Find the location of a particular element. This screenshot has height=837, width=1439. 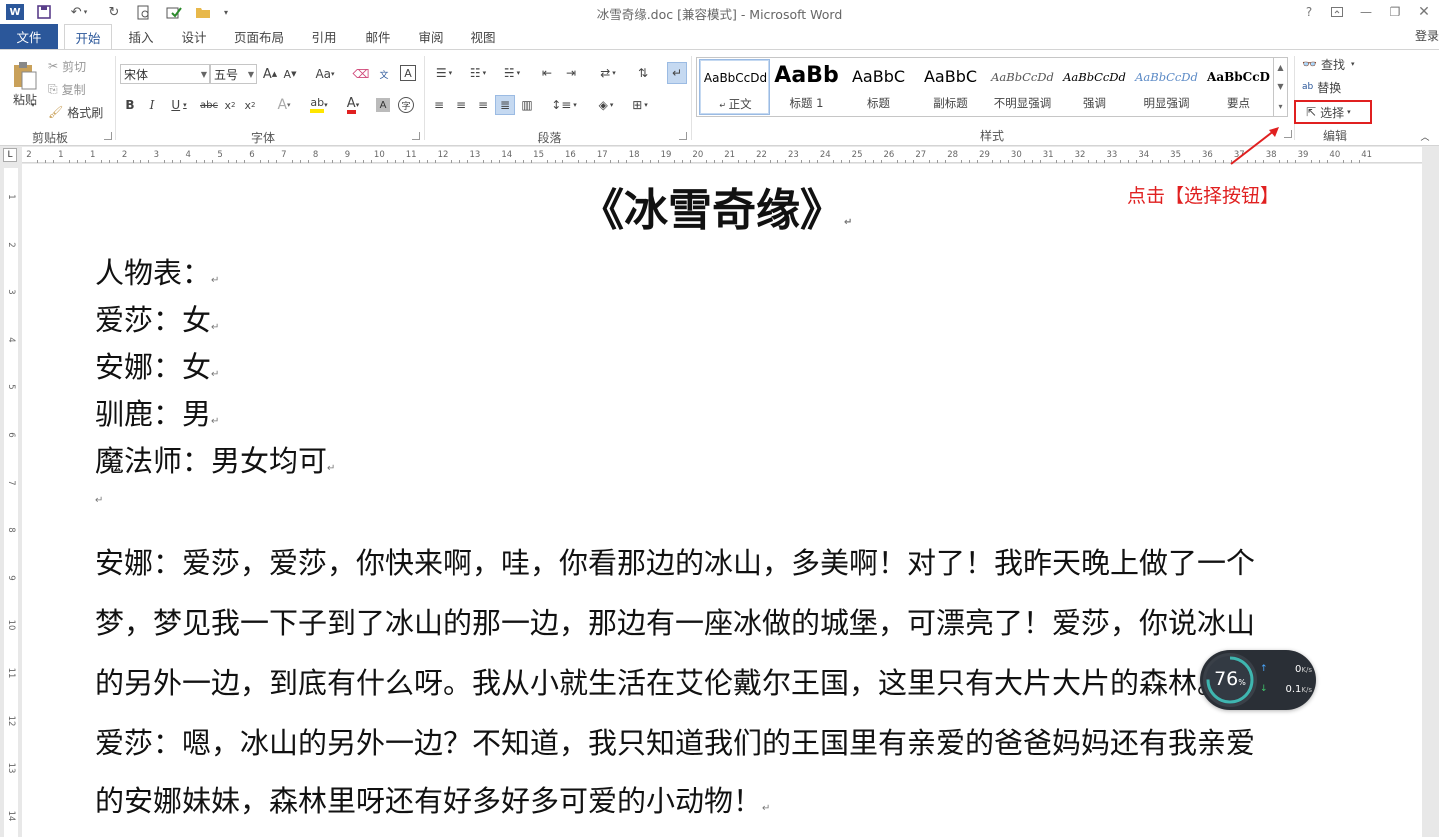

character-border-icon: A is located at coordinates (408, 73).